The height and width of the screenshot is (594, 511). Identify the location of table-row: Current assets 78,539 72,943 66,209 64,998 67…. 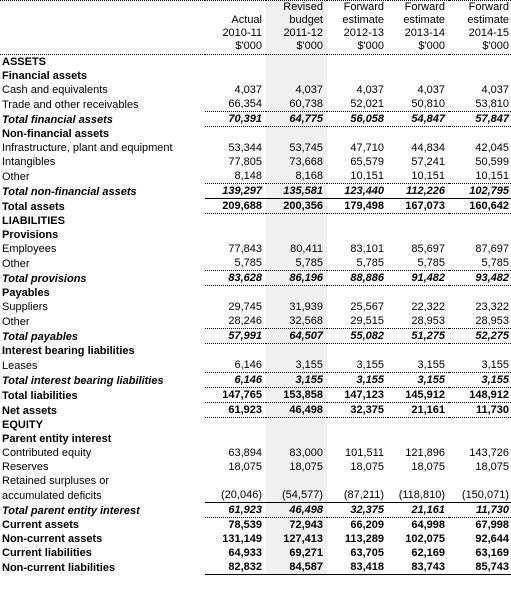
(255, 524).